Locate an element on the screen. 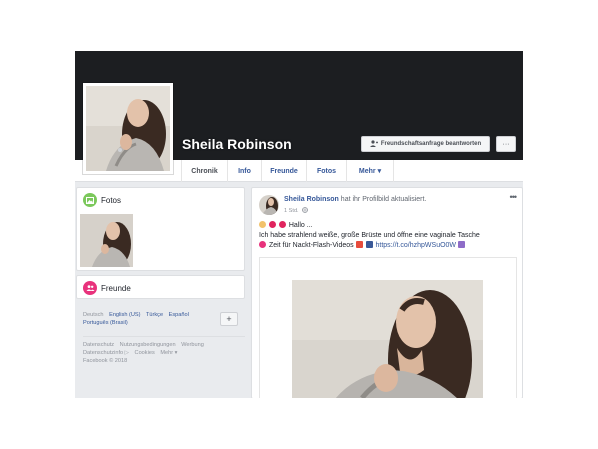 The height and width of the screenshot is (449, 598). tab-chronik: Chronik is located at coordinates (204, 171).